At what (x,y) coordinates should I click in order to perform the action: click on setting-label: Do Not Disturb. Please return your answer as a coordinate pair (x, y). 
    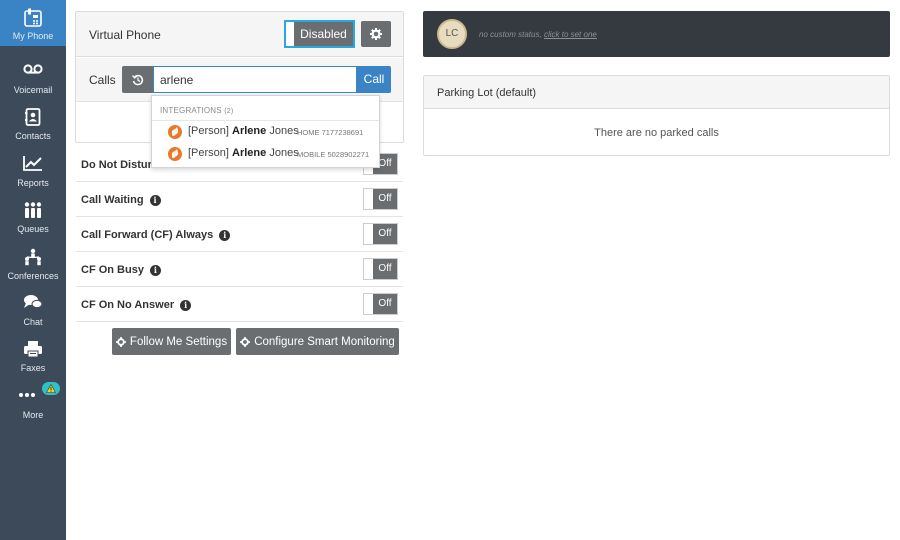
    Looking at the image, I should click on (120, 165).